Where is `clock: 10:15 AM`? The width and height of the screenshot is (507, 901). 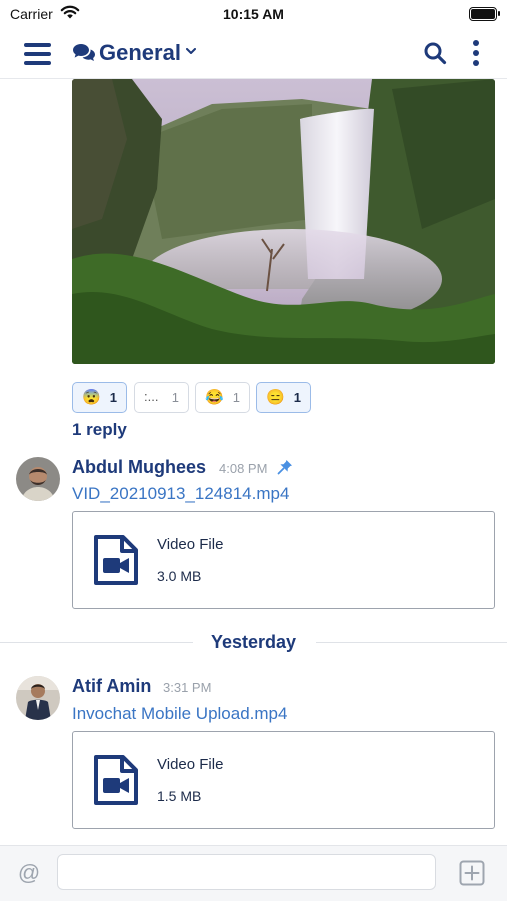
clock: 10:15 AM is located at coordinates (253, 14).